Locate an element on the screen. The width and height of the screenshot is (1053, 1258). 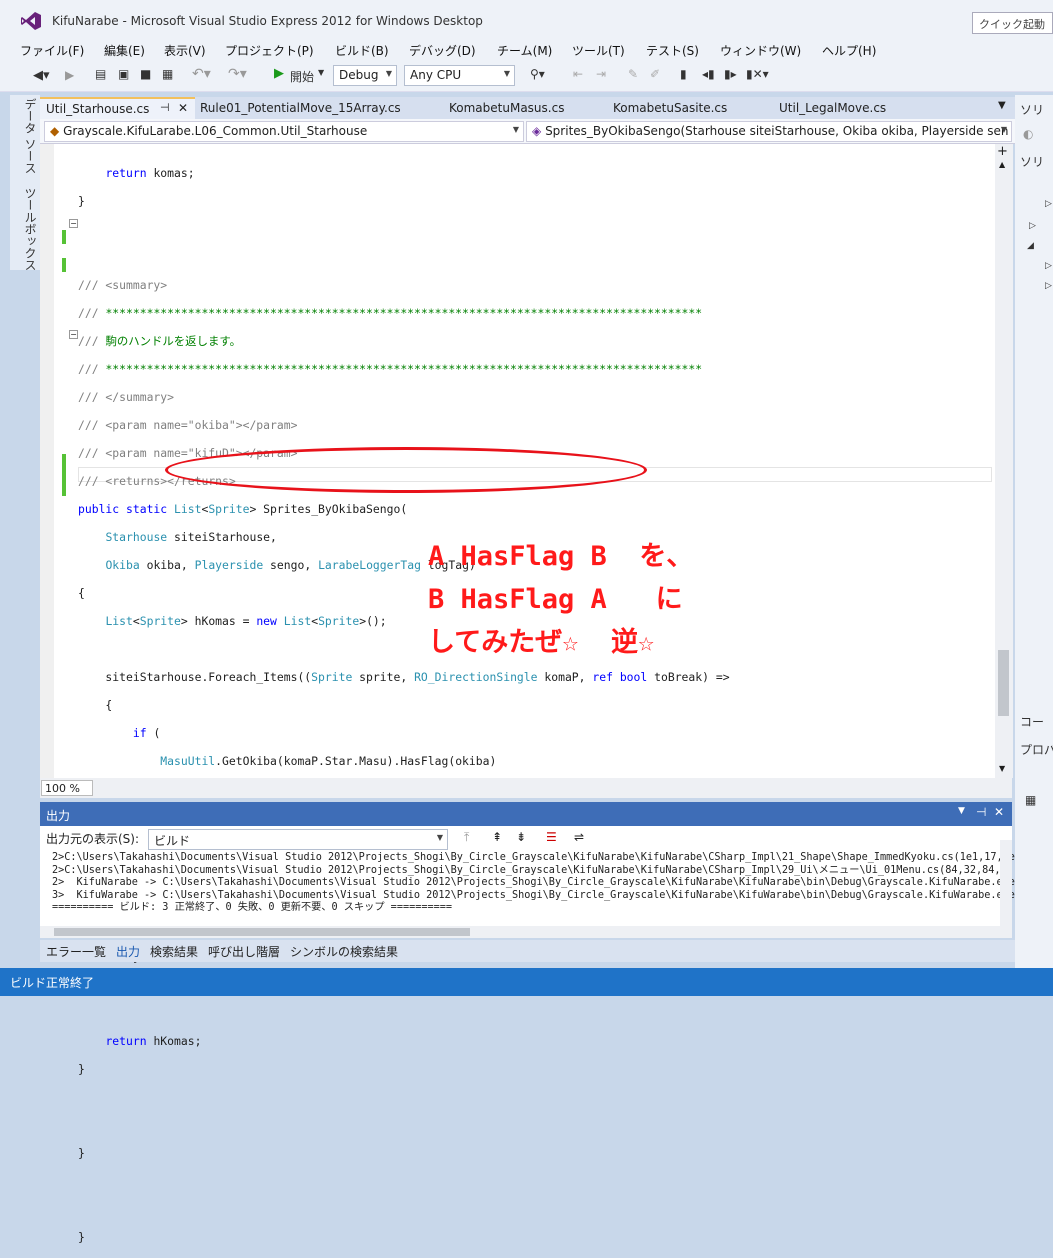
bottom-tool-tabs: エラー一覧 出力 検索結果 呼び出し階層 シンボルの検索結果 is located at coordinates (527, 951).